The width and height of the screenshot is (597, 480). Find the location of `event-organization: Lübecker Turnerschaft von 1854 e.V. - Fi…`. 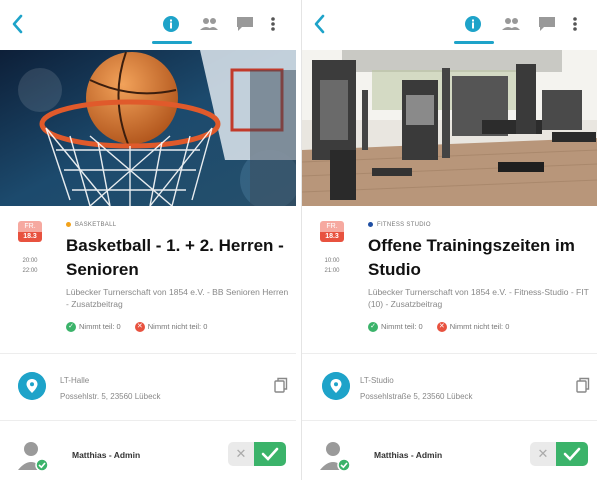

event-organization: Lübecker Turnerschaft von 1854 e.V. - Fi… is located at coordinates (478, 298).